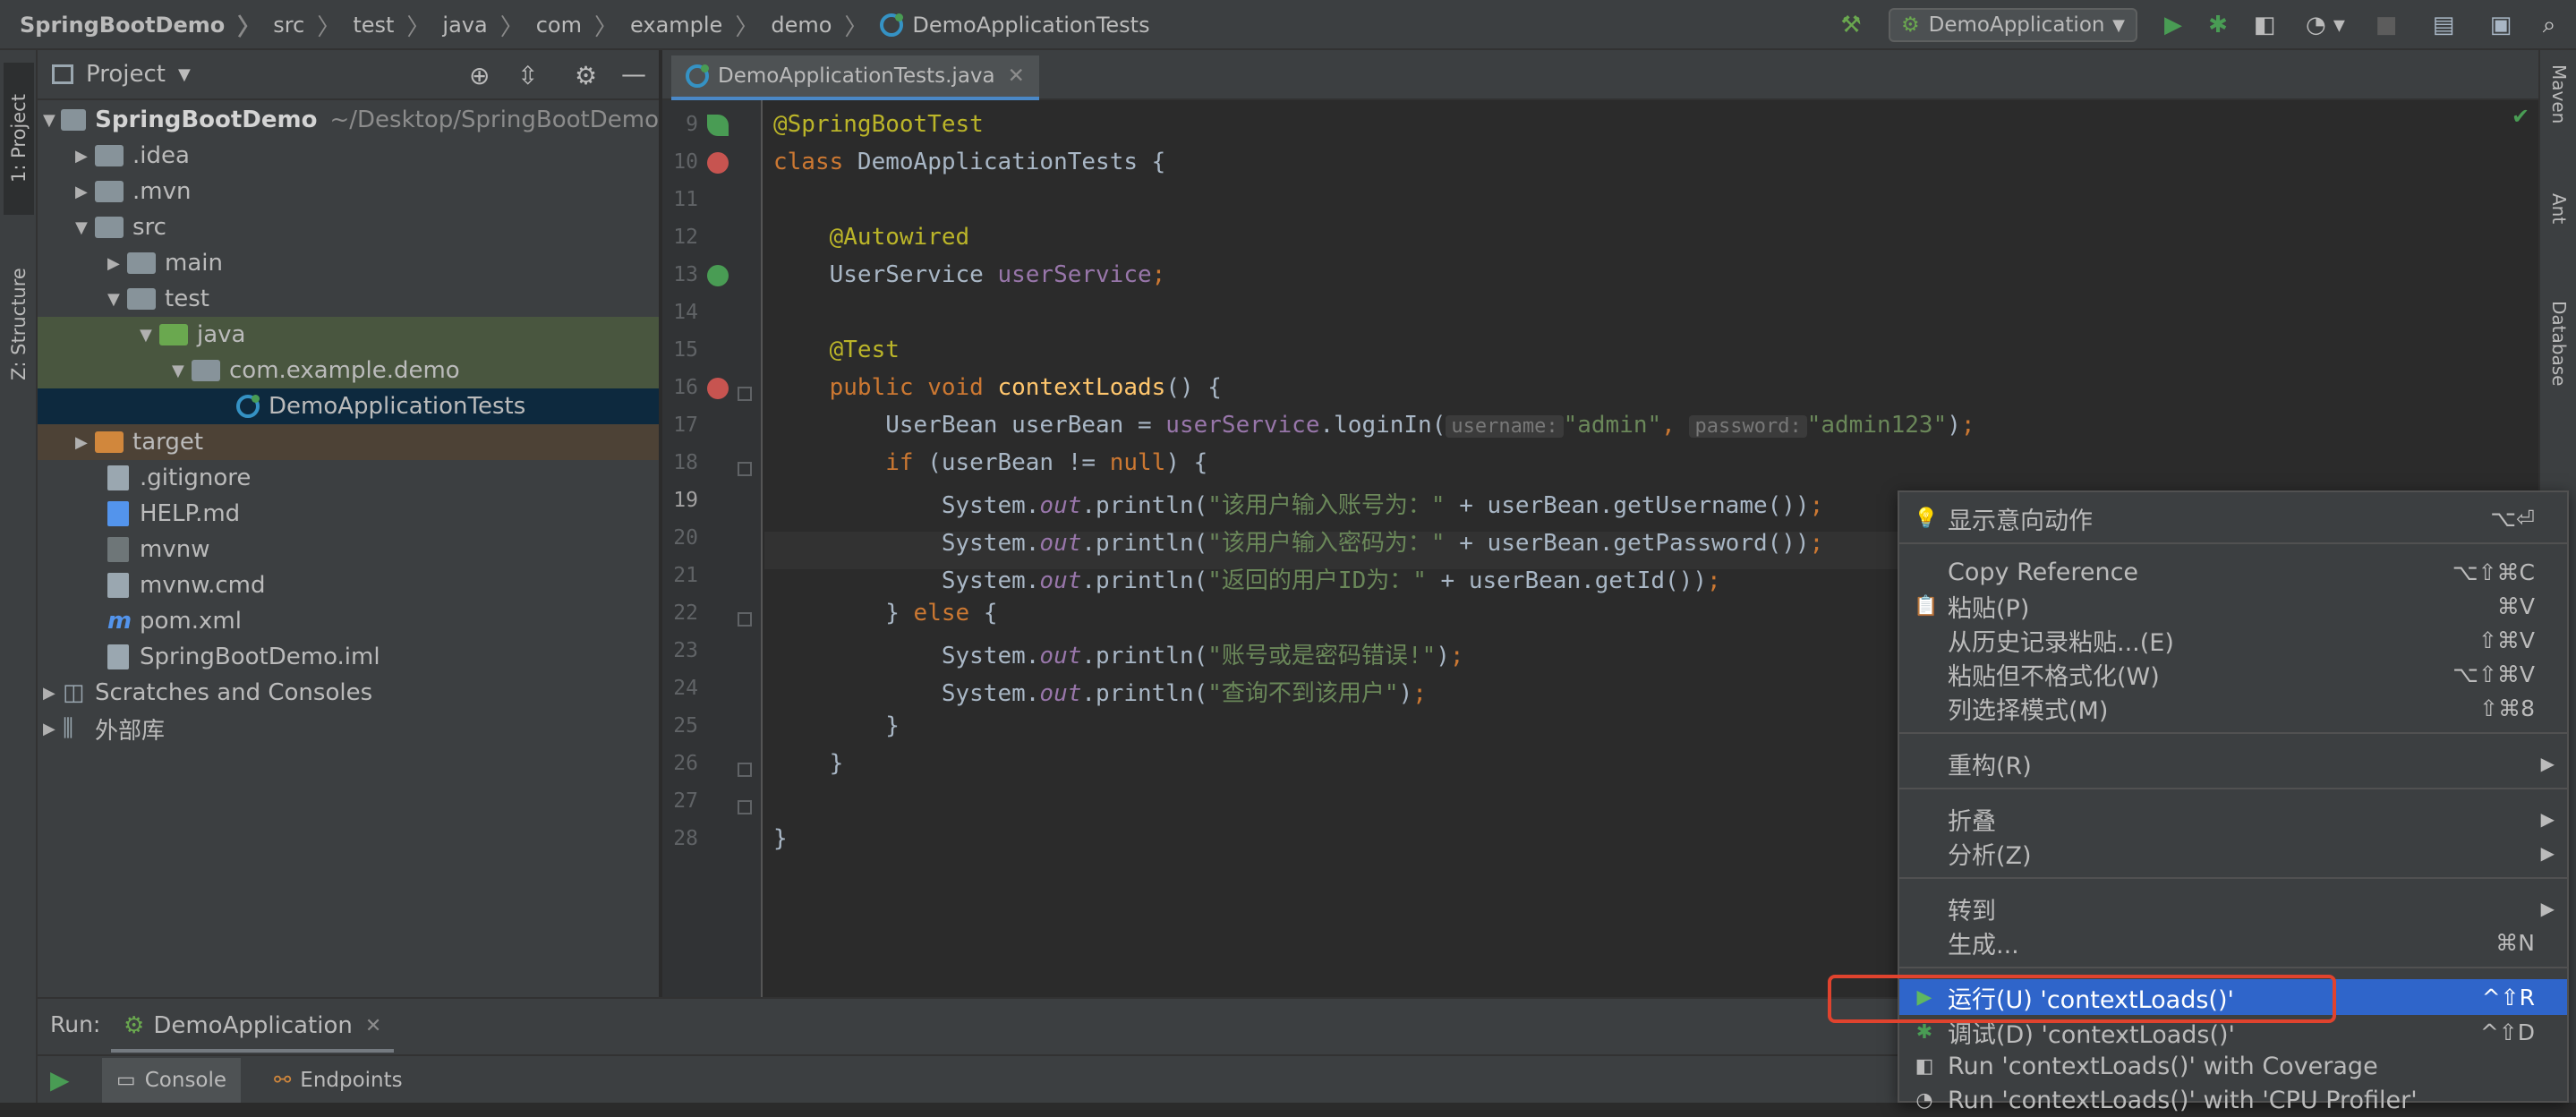  I want to click on profiler-icon: ◔ ▾, so click(2325, 25).